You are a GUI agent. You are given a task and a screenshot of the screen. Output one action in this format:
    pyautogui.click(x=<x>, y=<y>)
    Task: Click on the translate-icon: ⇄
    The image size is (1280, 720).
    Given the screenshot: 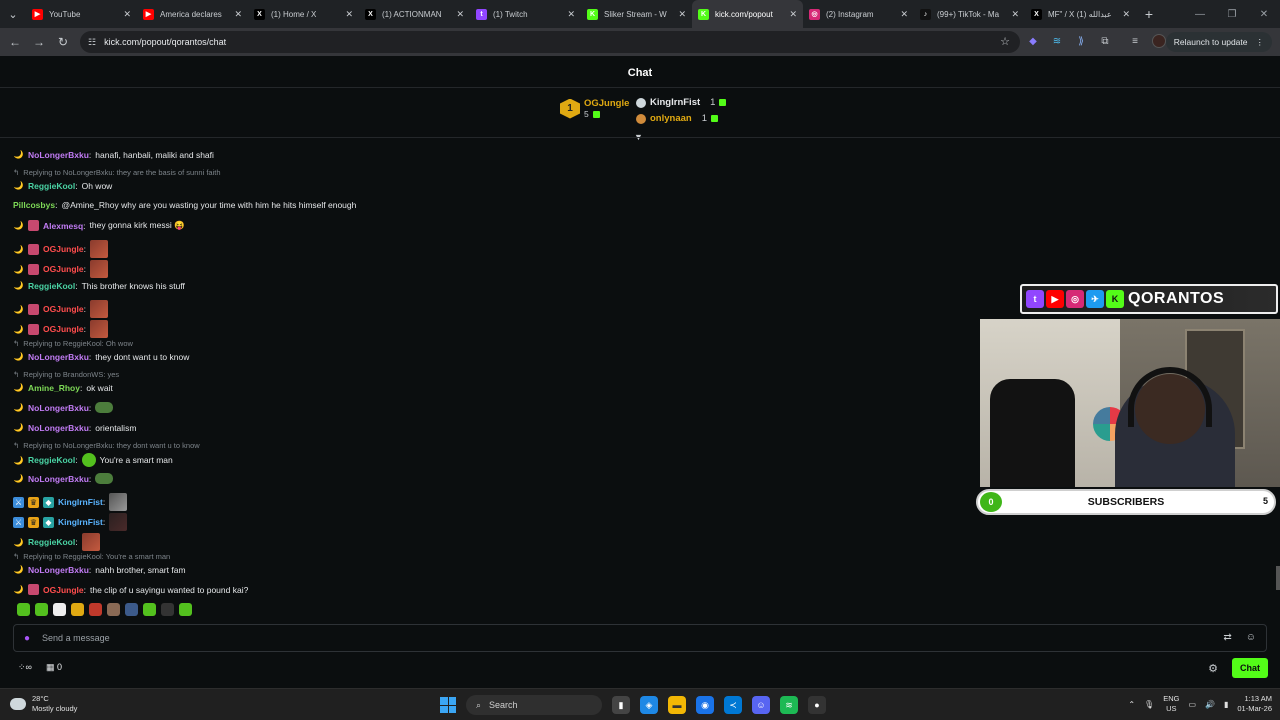 What is the action you would take?
    pyautogui.click(x=1227, y=637)
    